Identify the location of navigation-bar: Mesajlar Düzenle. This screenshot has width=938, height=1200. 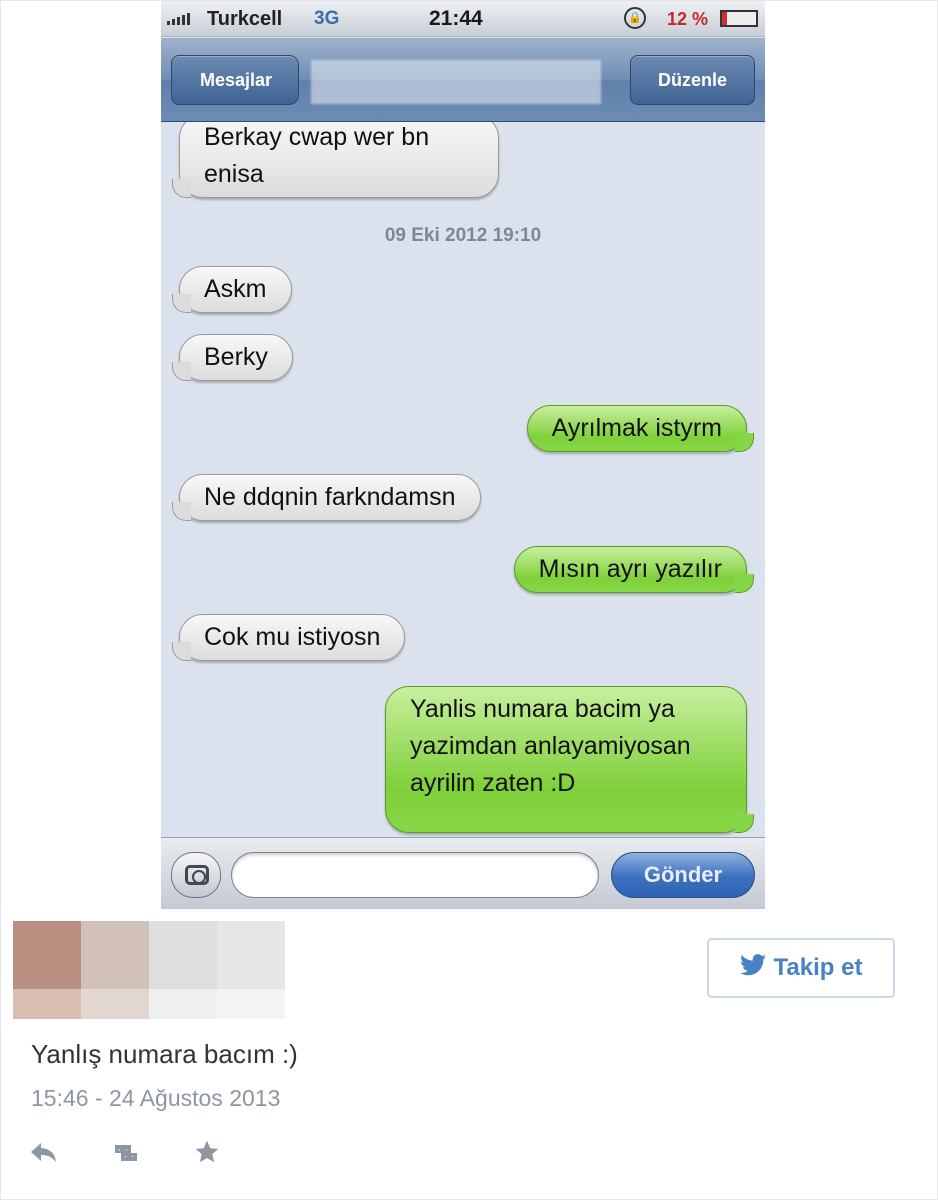
(463, 80).